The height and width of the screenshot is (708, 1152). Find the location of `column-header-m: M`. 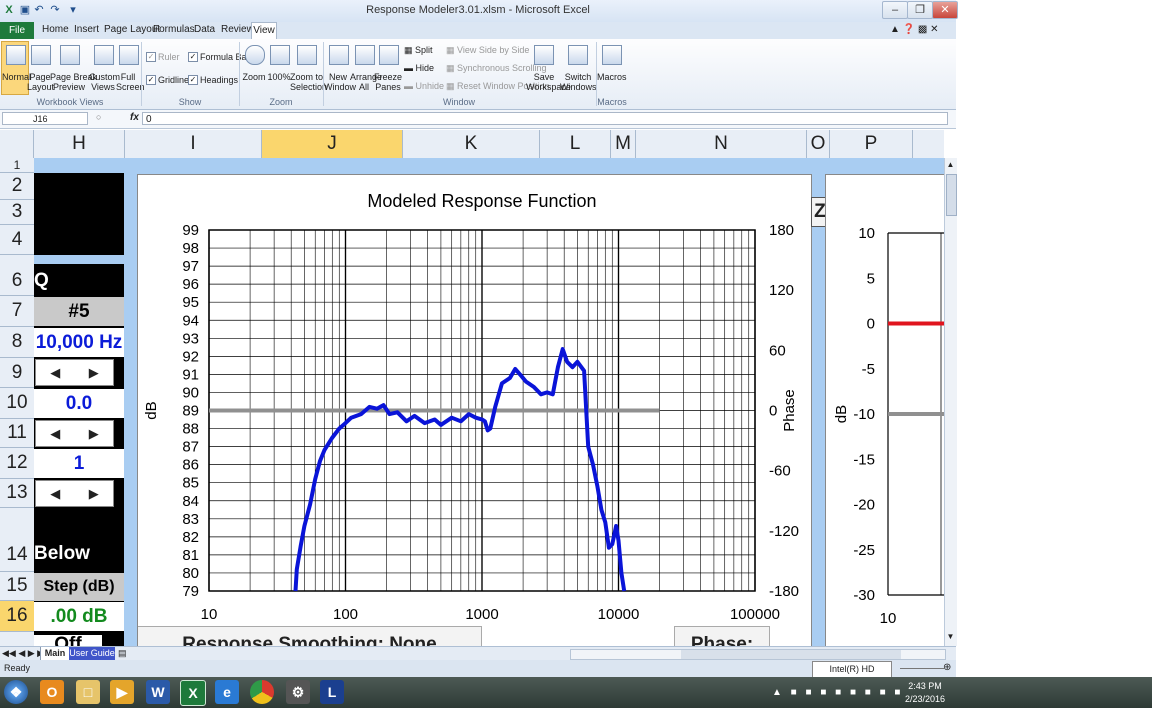

column-header-m: M is located at coordinates (623, 144).